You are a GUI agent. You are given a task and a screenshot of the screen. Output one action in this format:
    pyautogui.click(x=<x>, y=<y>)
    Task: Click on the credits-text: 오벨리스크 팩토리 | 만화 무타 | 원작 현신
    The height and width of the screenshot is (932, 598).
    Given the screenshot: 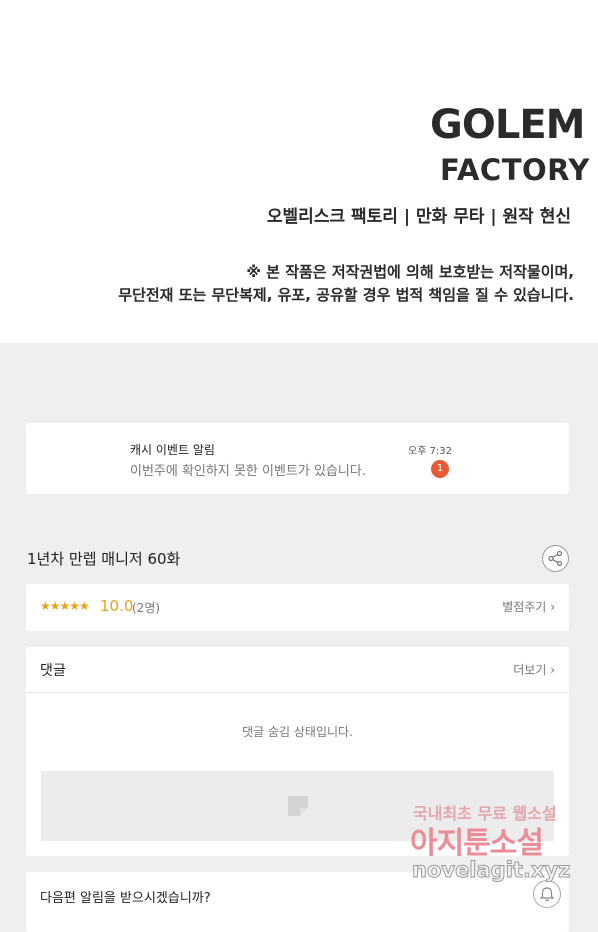 What is the action you would take?
    pyautogui.click(x=418, y=217)
    